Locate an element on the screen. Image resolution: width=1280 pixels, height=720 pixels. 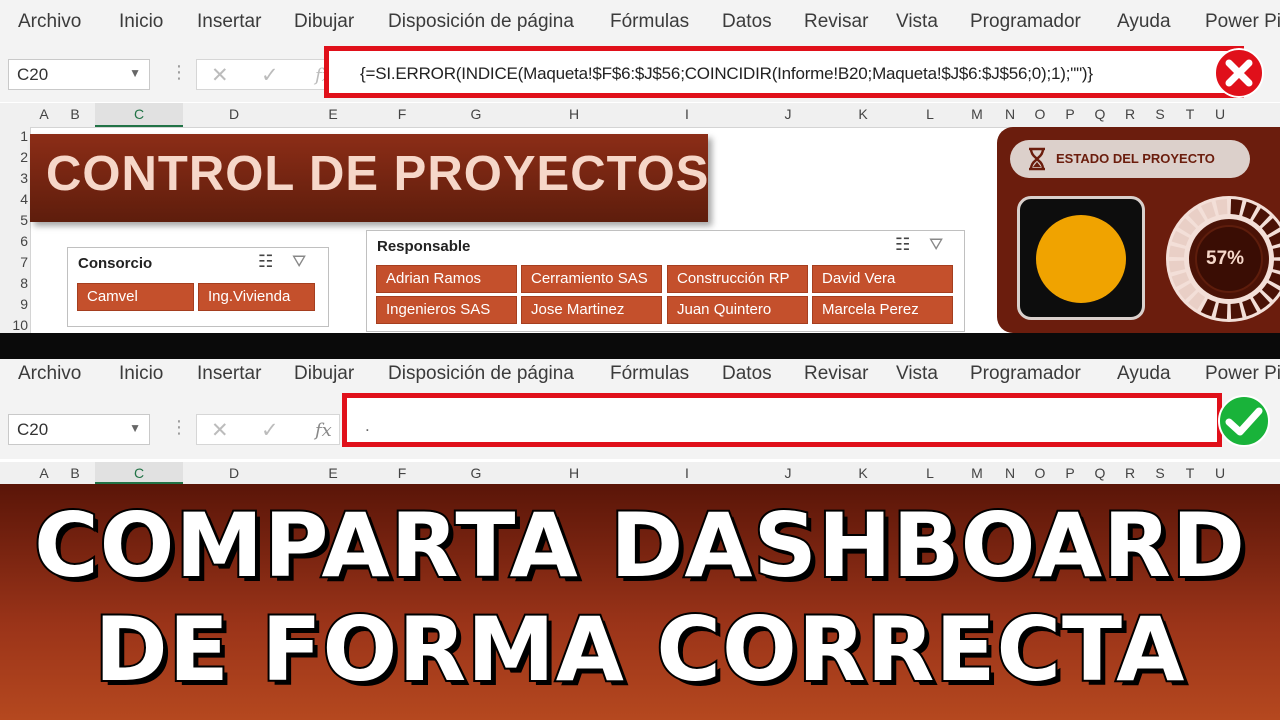
slicer-item: Jose Martinez is located at coordinates (591, 310).